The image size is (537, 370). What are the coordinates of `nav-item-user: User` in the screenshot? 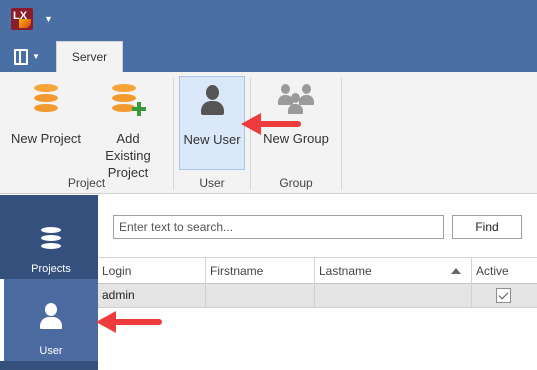 It's located at (49, 320).